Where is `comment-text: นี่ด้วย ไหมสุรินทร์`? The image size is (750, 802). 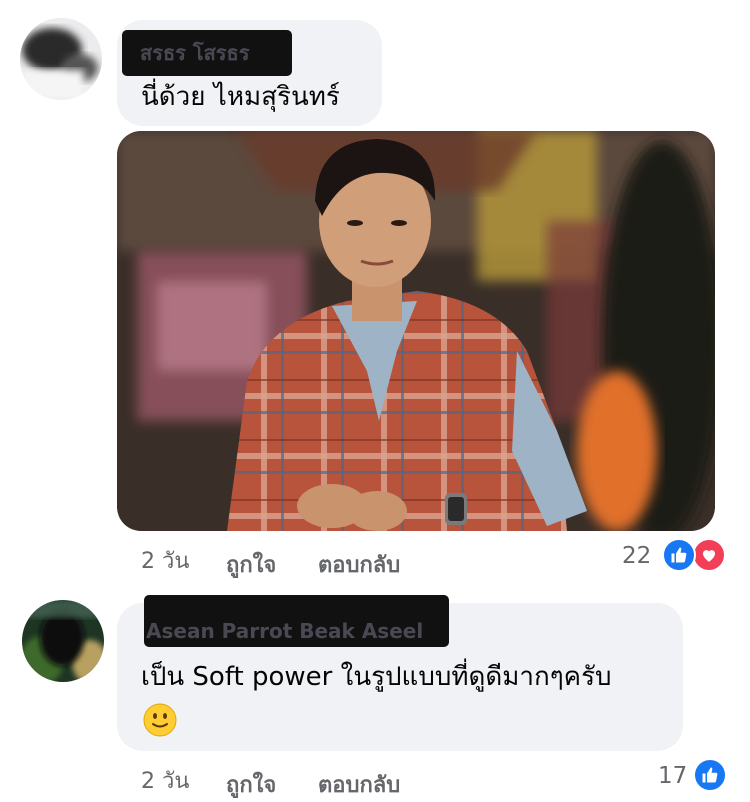 comment-text: นี่ด้วย ไหมสุรินทร์ is located at coordinates (240, 97).